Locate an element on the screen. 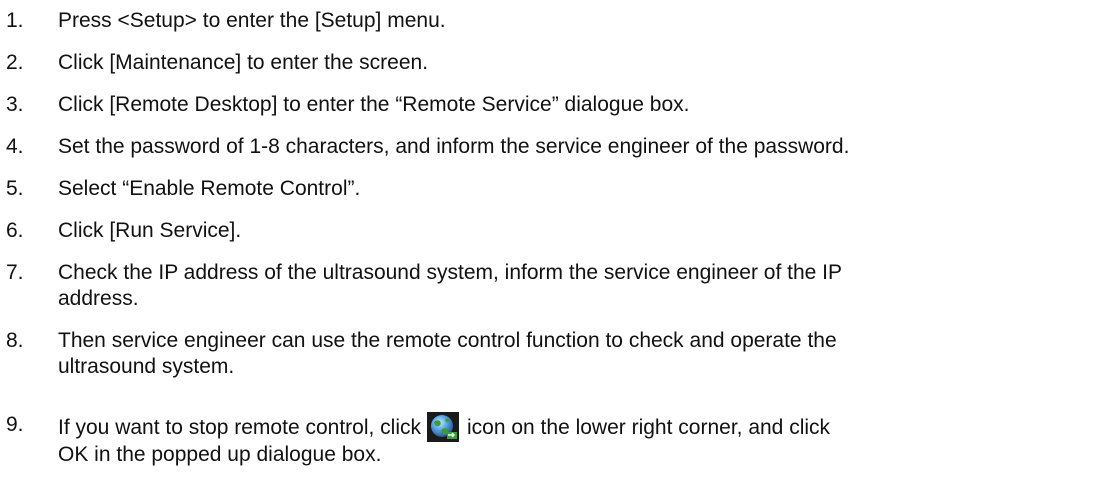 This screenshot has height=495, width=1103. step-number: 8. is located at coordinates (15, 340).